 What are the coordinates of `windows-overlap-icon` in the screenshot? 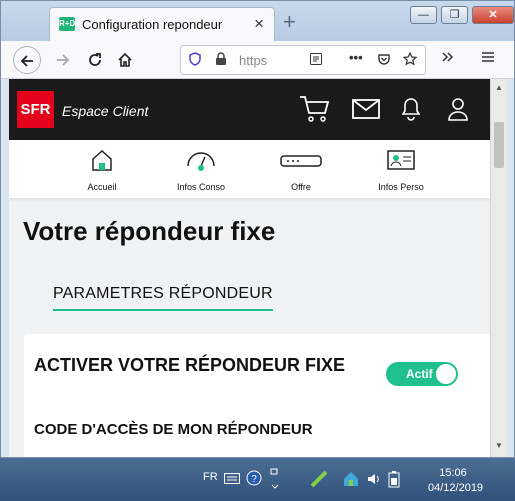 It's located at (275, 480).